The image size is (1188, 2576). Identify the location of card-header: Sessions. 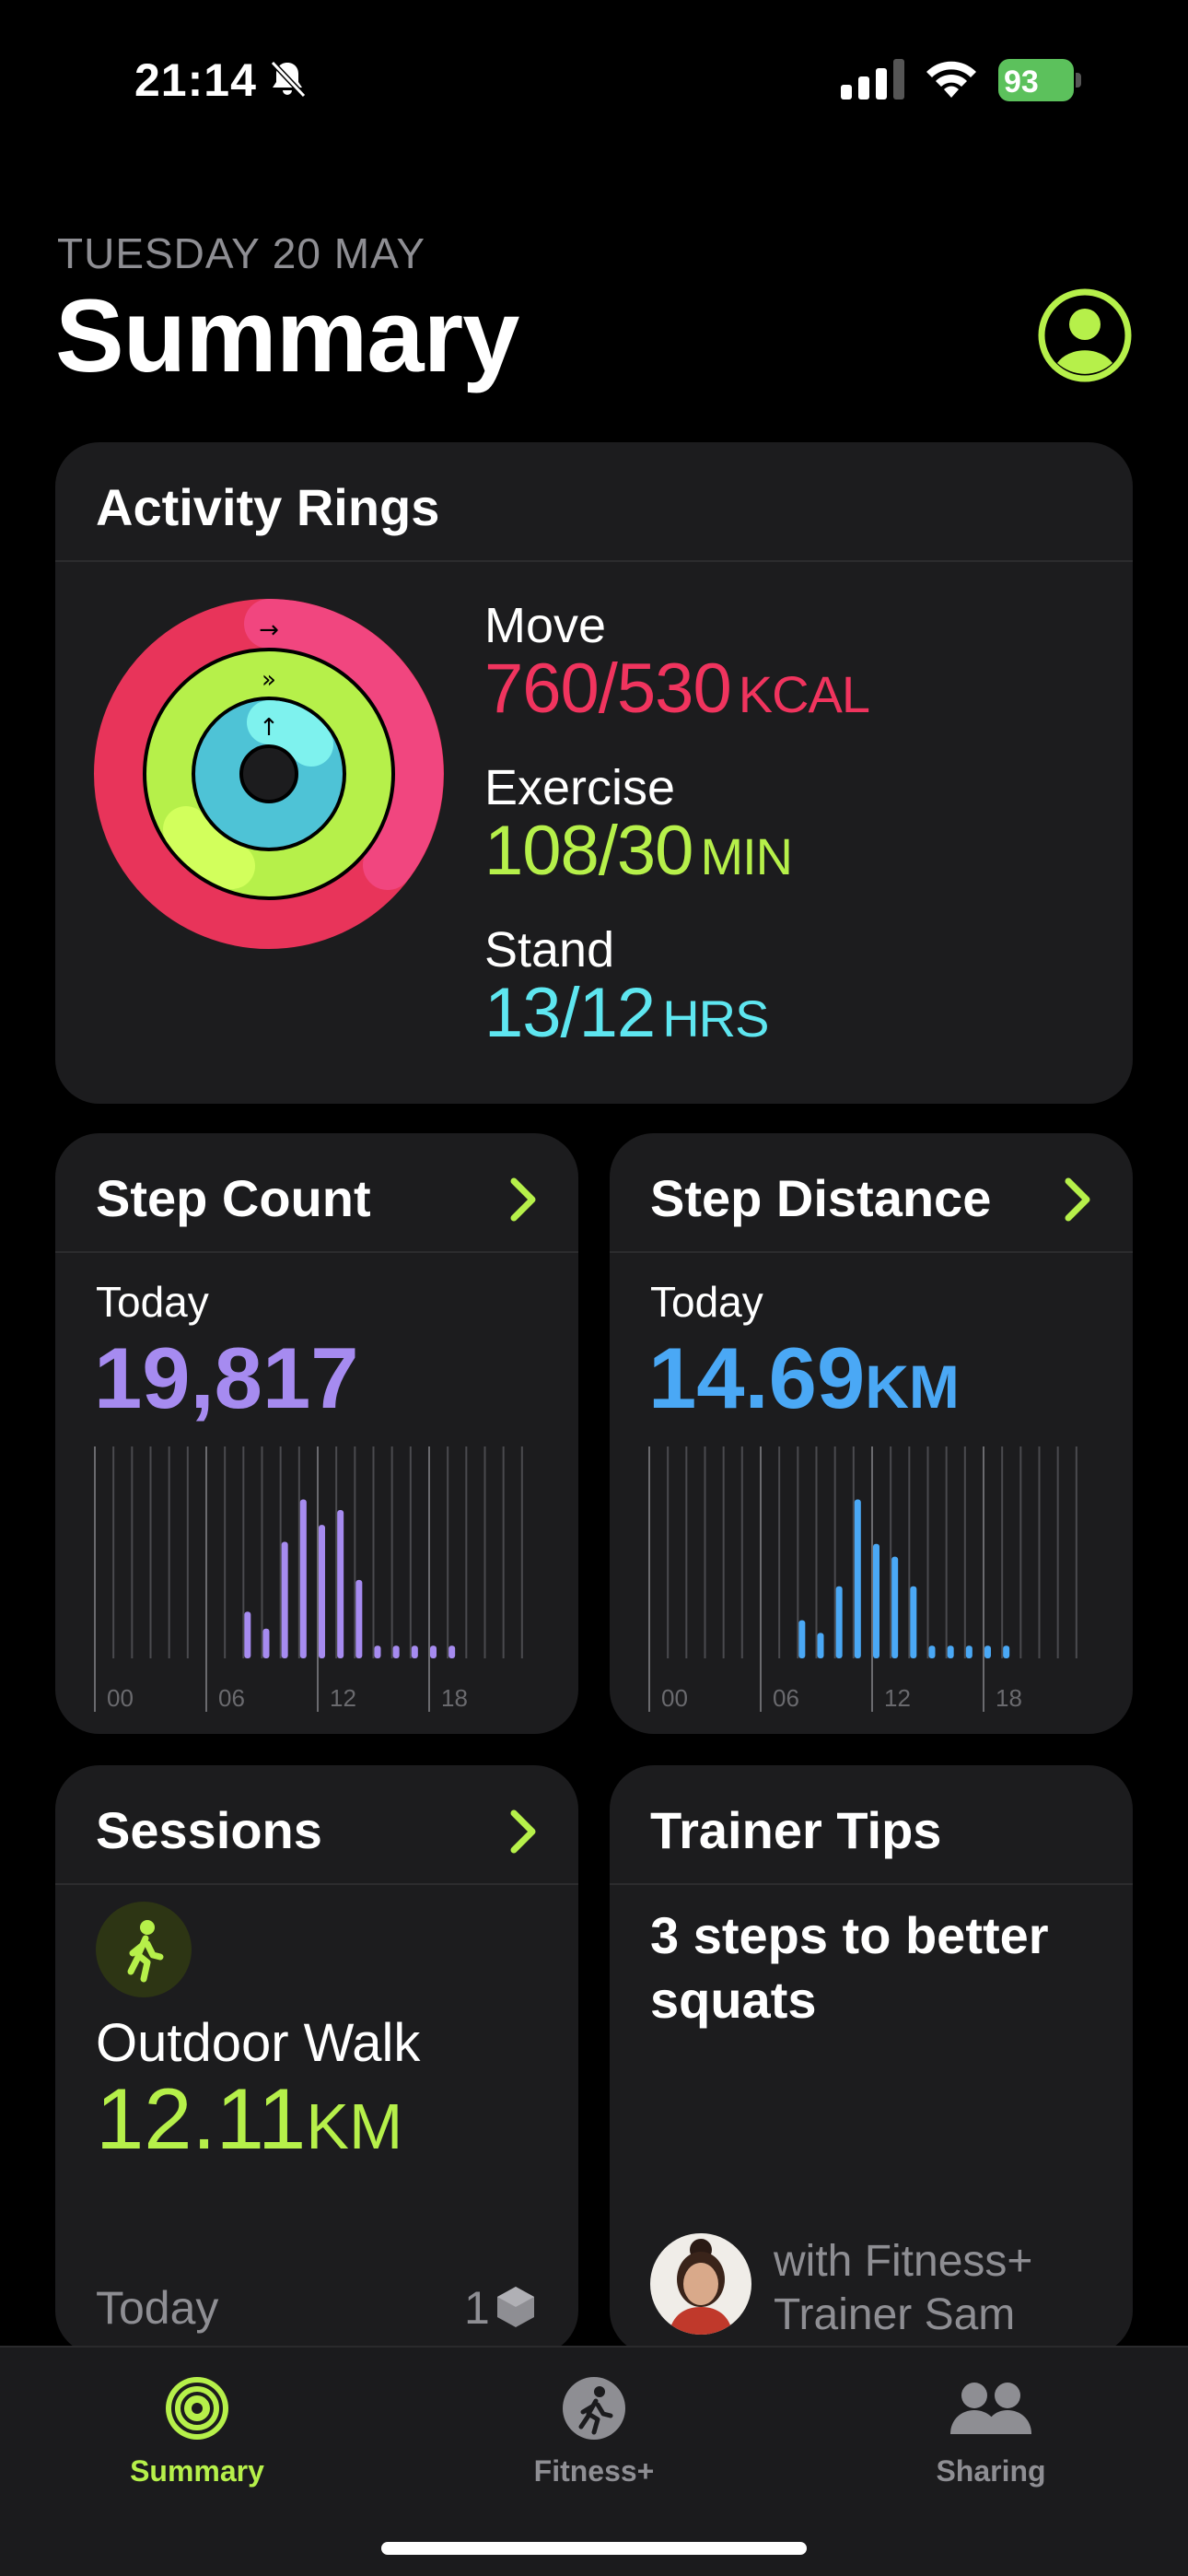
(316, 1825).